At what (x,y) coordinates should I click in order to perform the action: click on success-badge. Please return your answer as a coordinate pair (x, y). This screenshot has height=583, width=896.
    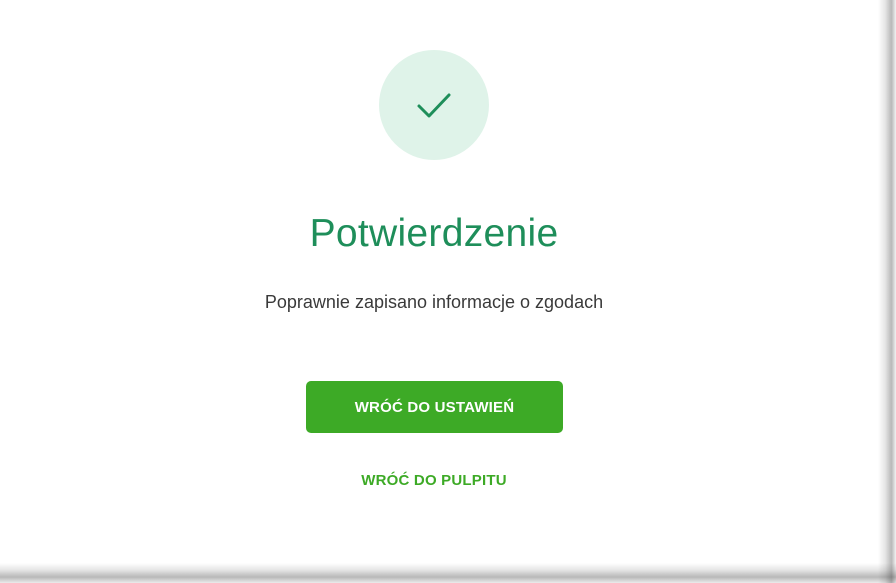
    Looking at the image, I should click on (434, 105).